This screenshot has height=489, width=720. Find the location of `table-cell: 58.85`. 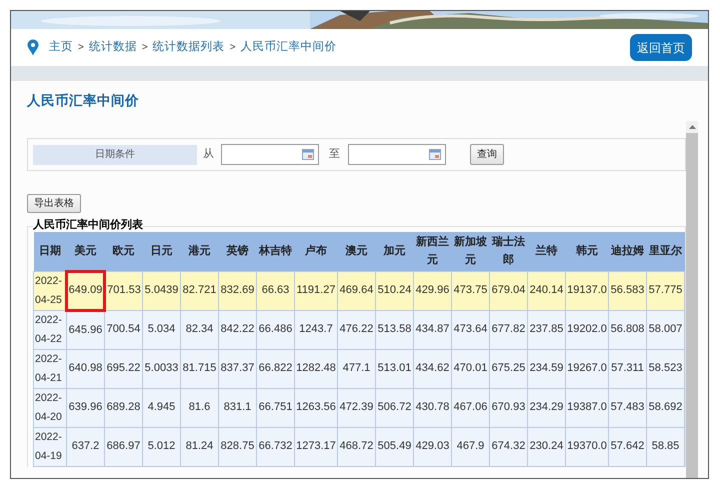

table-cell: 58.85 is located at coordinates (665, 446).